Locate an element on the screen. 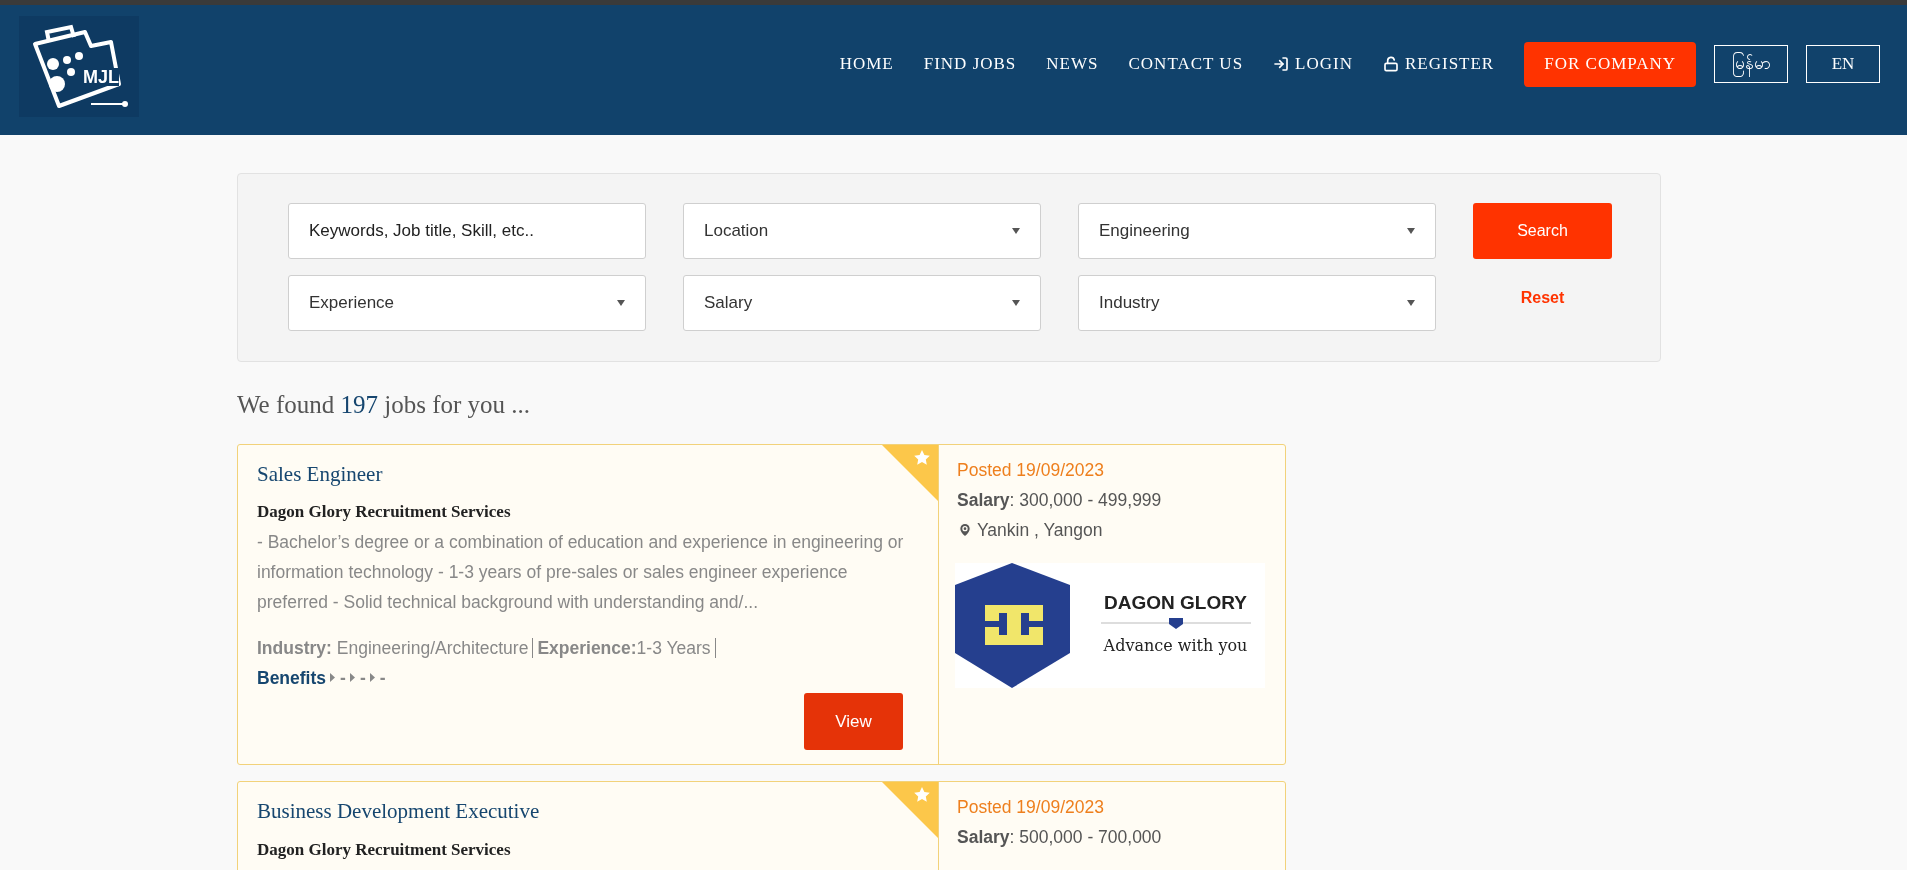 Image resolution: width=1907 pixels, height=870 pixels. site-logo: MJL is located at coordinates (79, 66).